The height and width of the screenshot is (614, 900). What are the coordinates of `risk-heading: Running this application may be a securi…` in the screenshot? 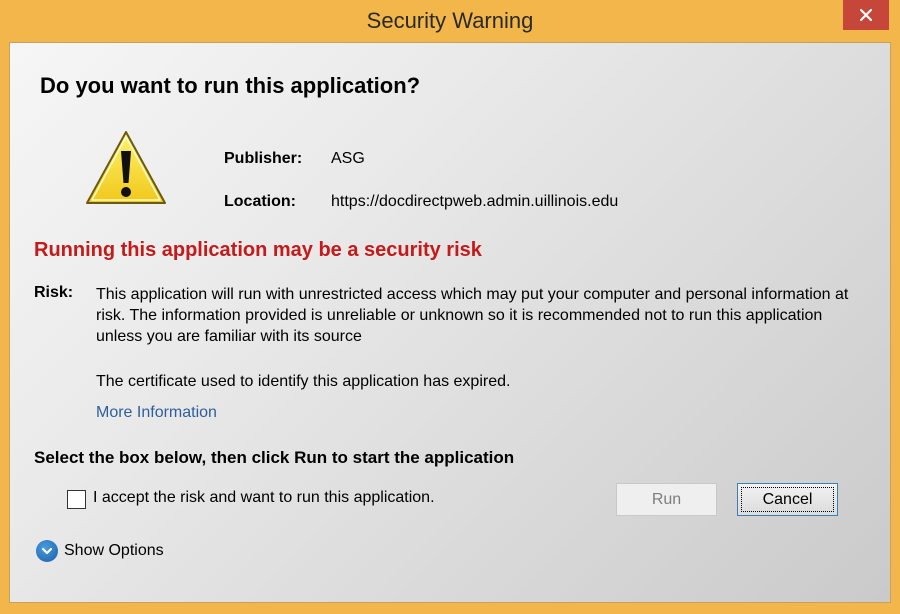 It's located at (258, 250).